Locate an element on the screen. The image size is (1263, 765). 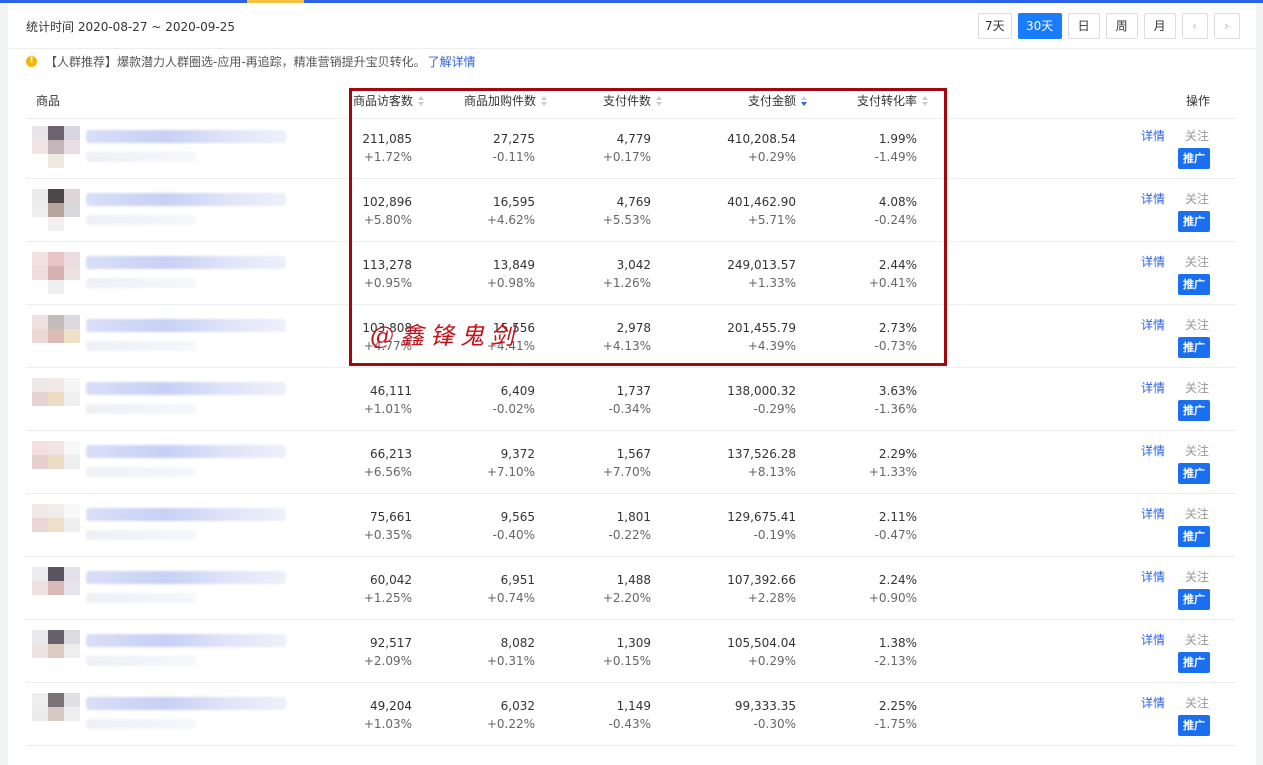
cell-paid-amount: 105,504.04 +0.29% is located at coordinates (761, 652).